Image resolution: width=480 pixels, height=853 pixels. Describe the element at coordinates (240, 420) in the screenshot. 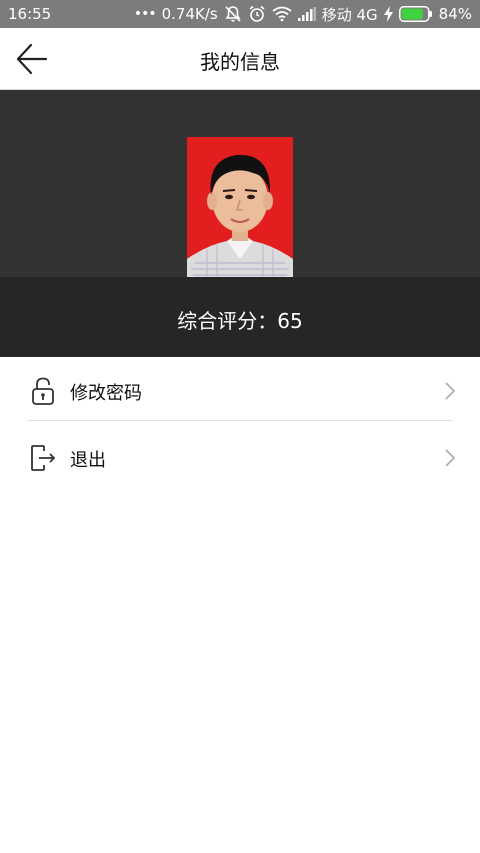

I see `divider` at that location.